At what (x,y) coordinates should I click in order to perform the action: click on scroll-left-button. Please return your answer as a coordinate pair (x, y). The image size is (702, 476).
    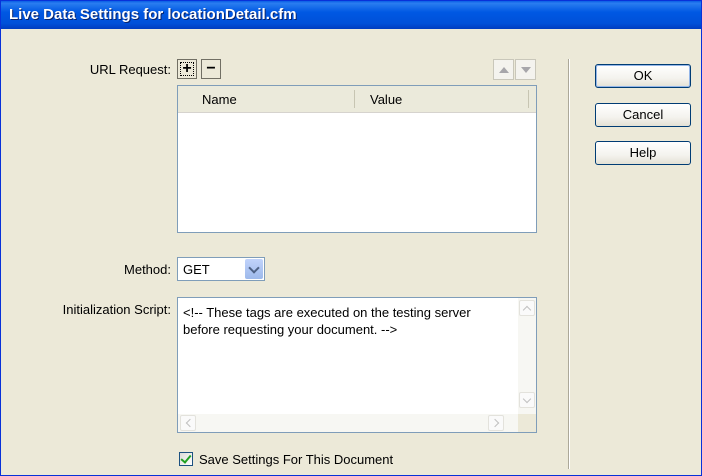
    Looking at the image, I should click on (188, 423).